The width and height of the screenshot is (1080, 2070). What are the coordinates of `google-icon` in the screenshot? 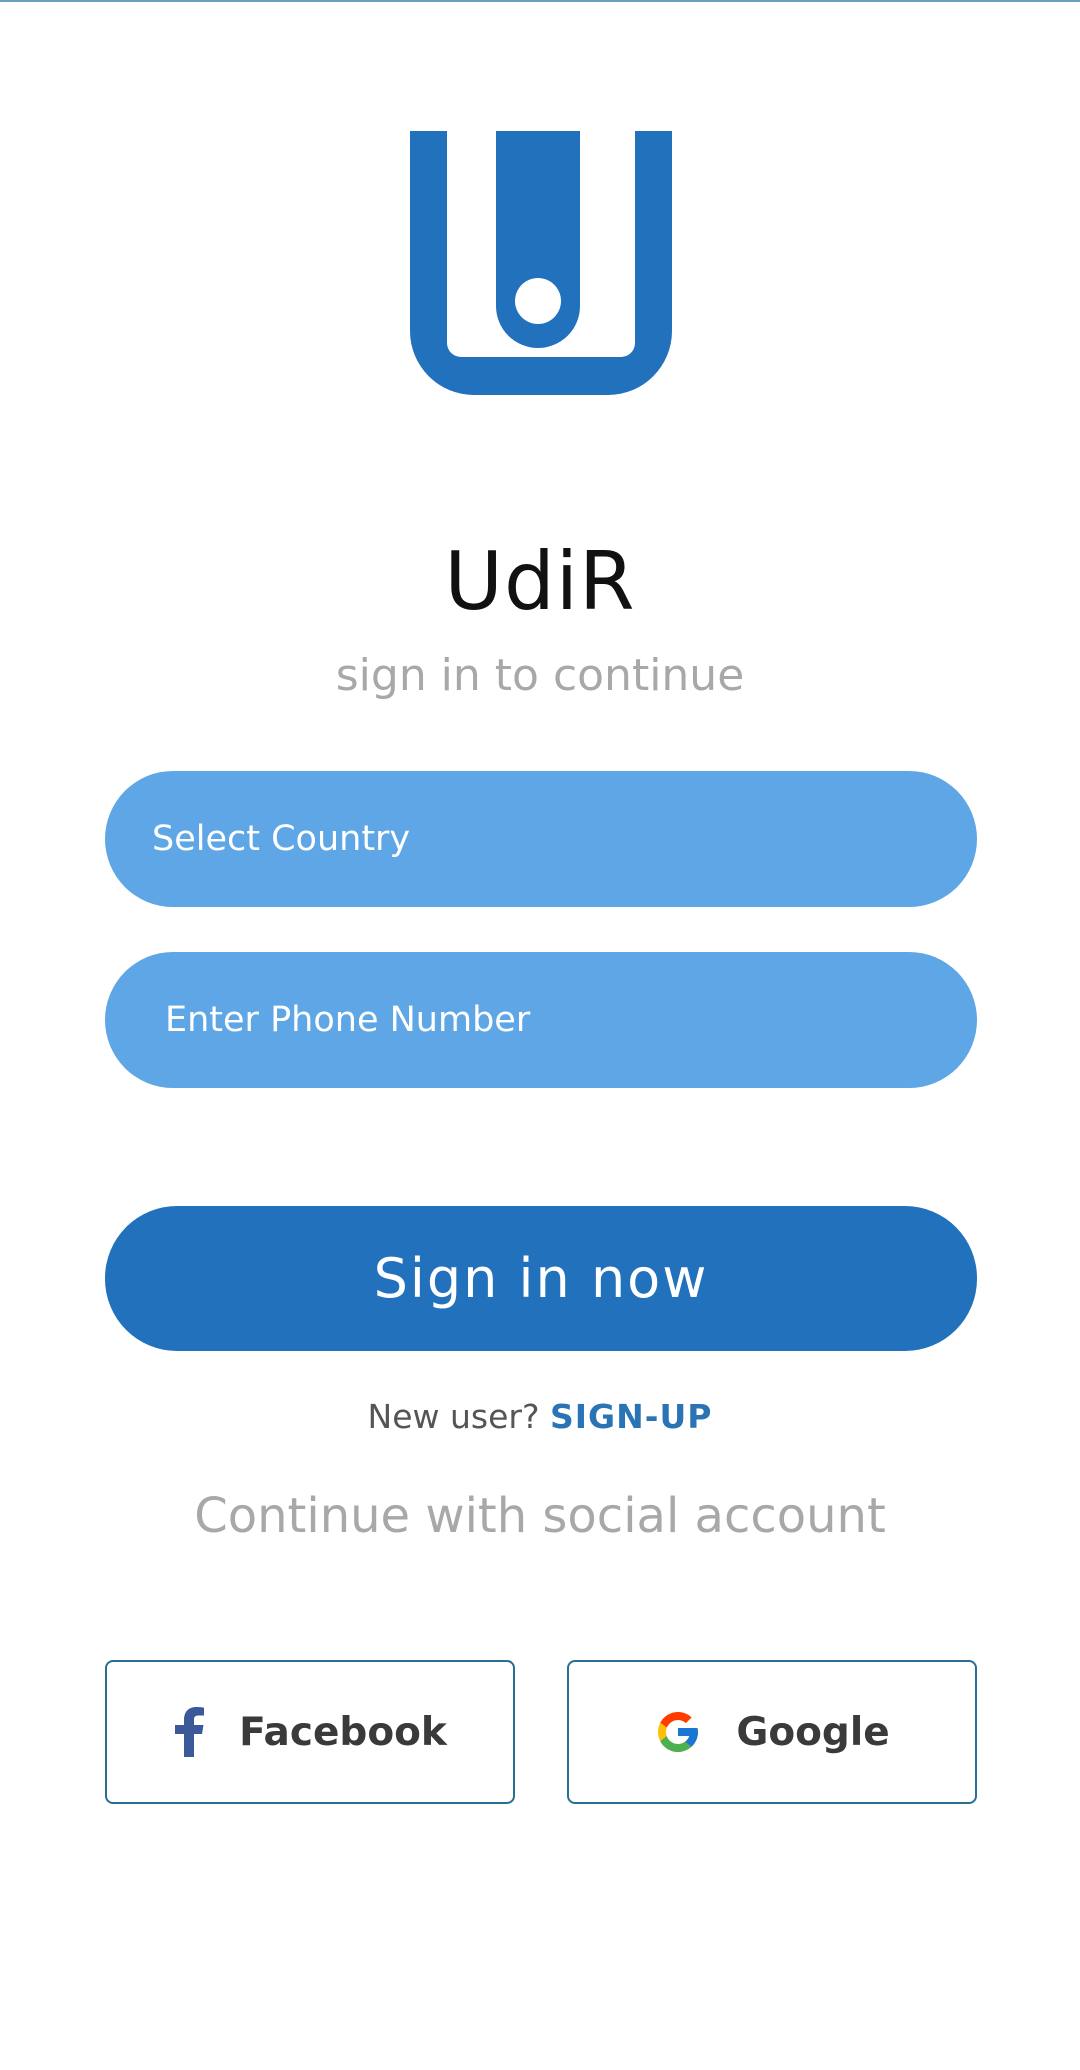 It's located at (678, 1732).